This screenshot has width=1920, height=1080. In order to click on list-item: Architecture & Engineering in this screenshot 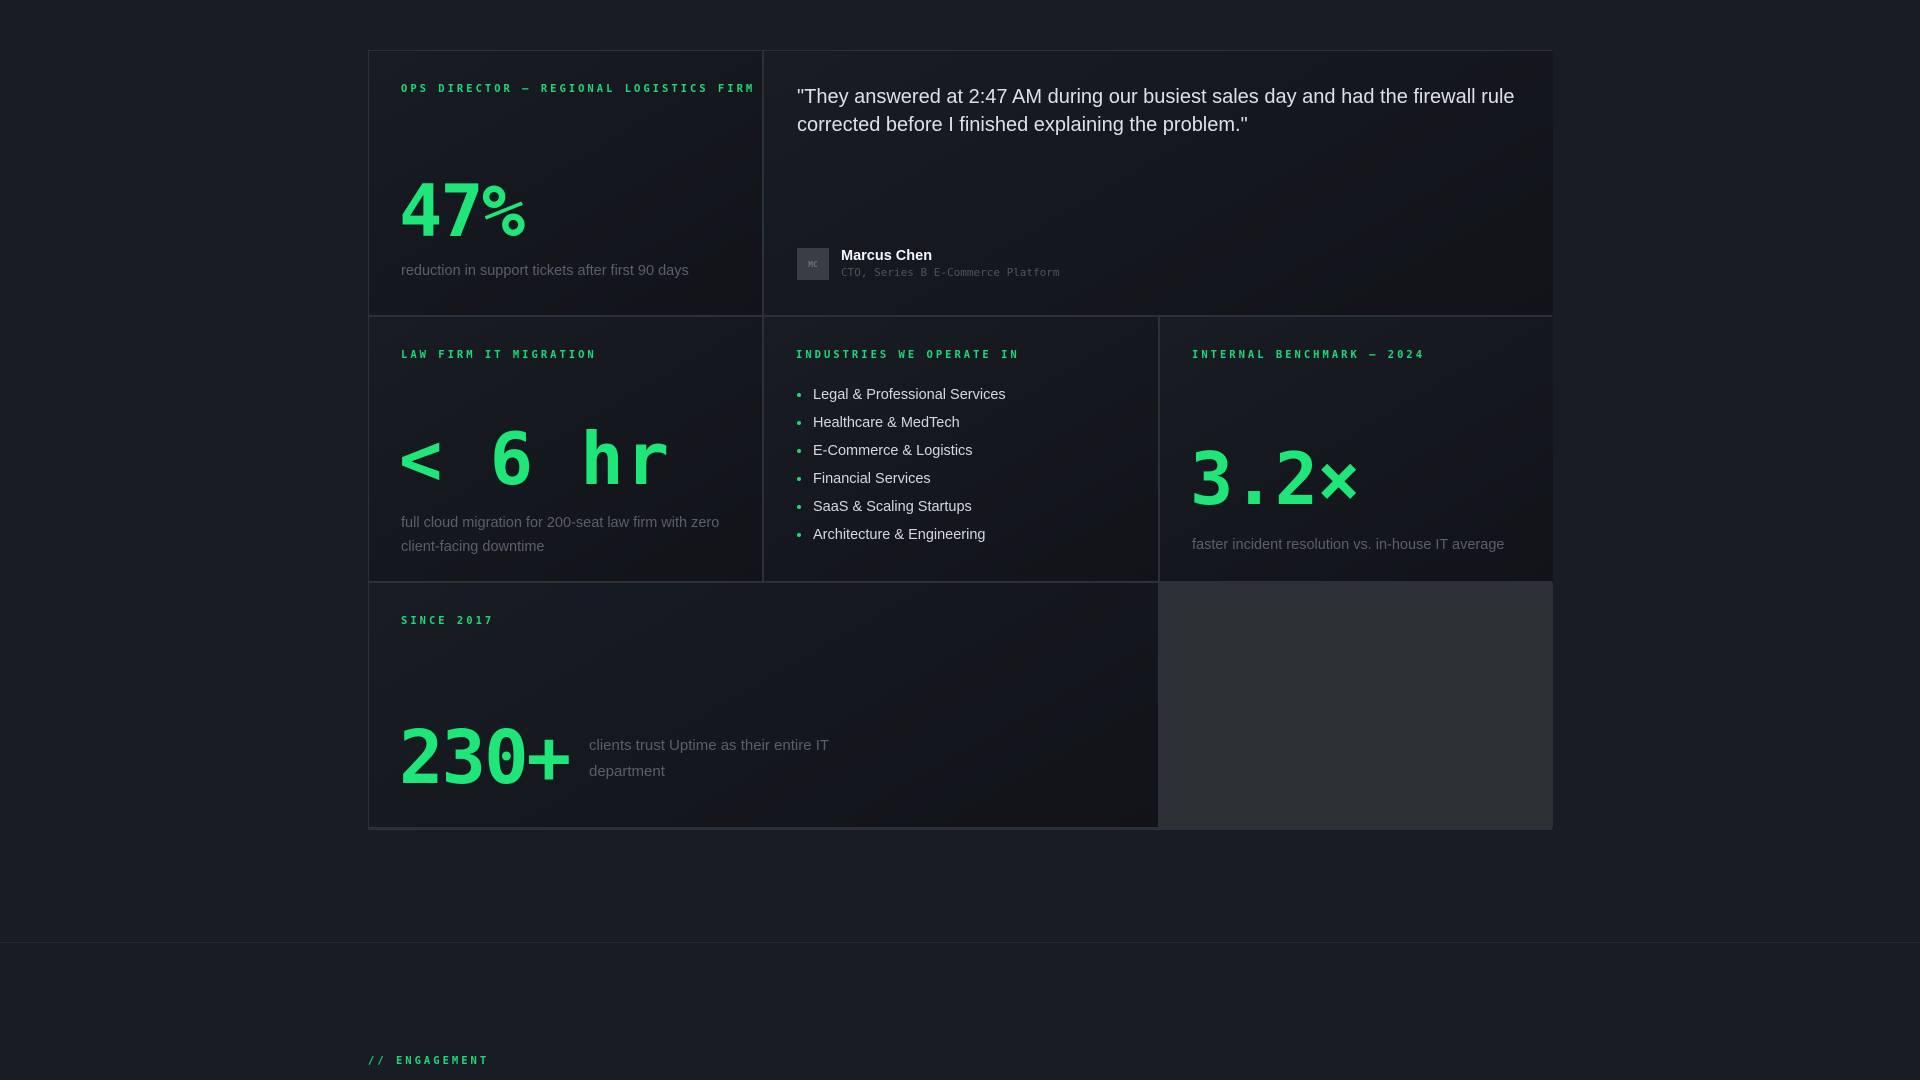, I will do `click(901, 535)`.